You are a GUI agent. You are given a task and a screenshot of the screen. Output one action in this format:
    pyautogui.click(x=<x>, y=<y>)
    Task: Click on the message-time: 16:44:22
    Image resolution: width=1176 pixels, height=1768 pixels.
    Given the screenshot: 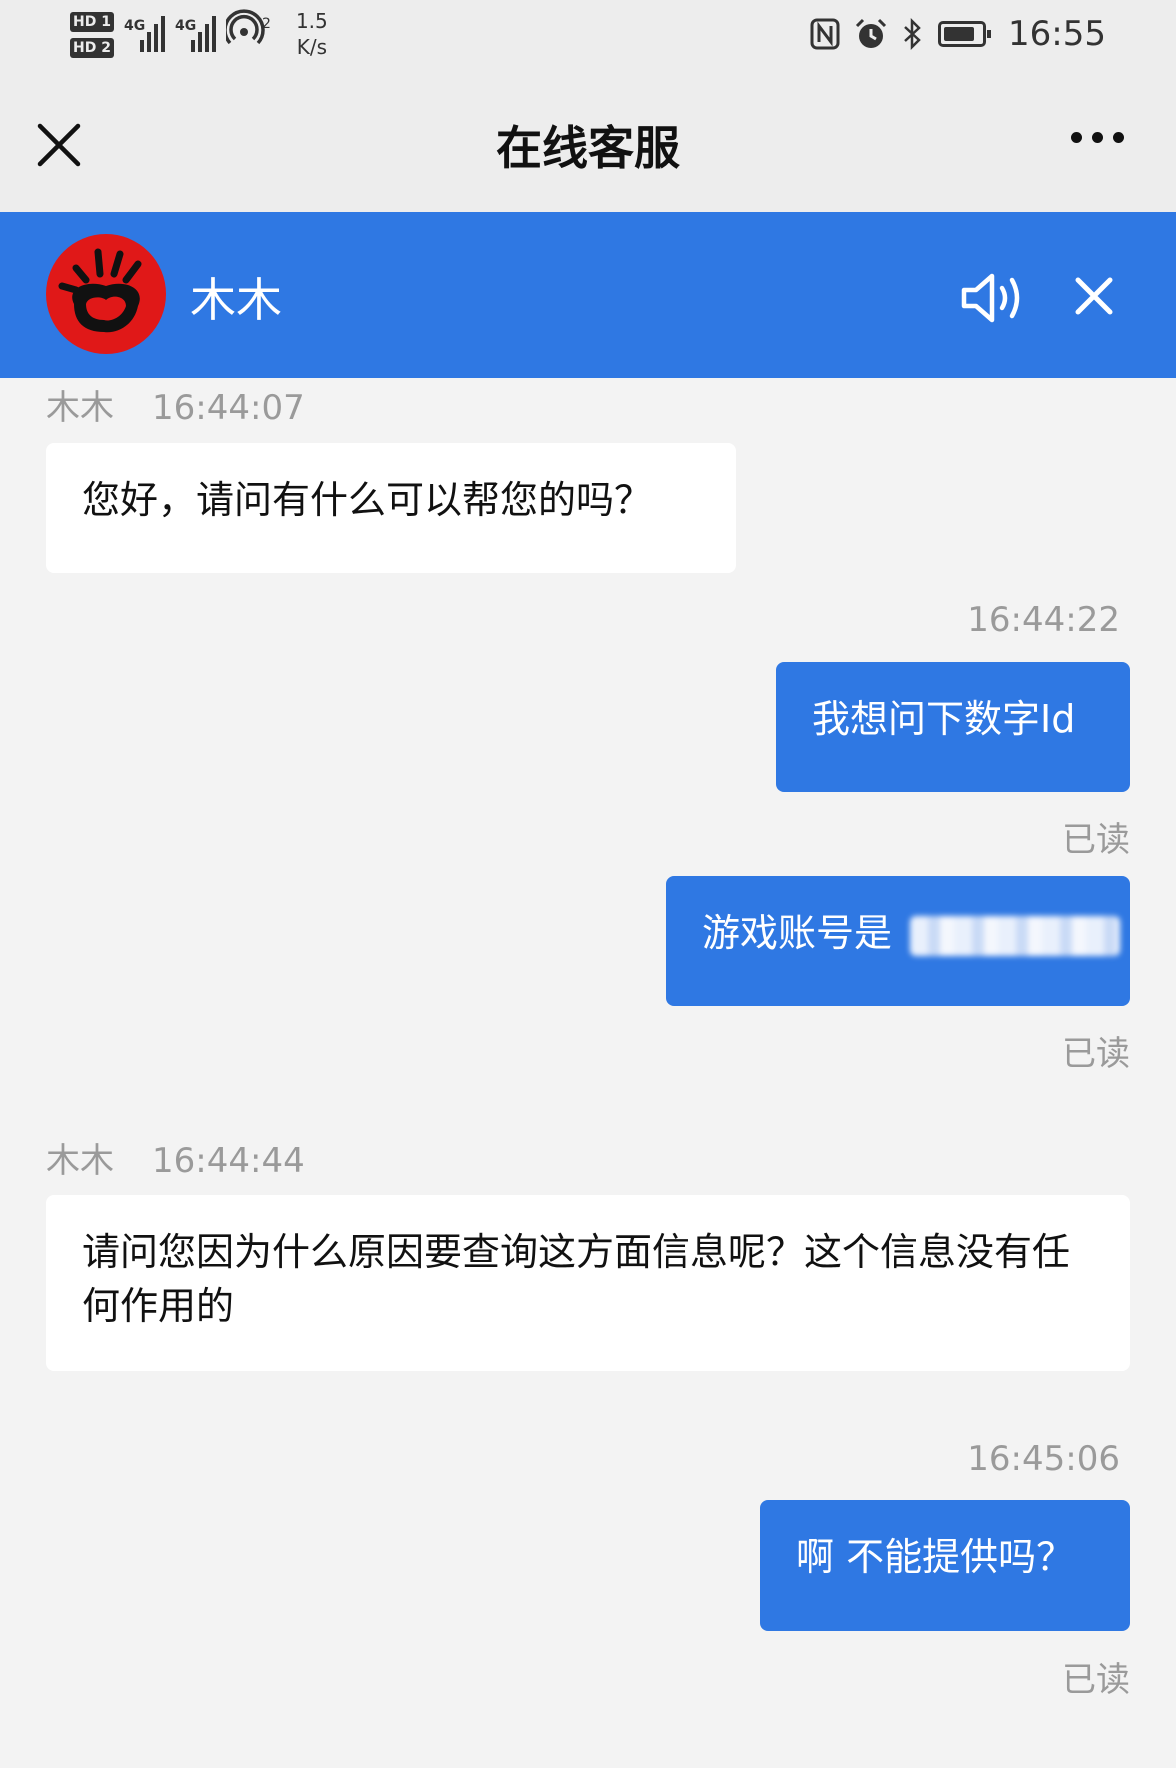 What is the action you would take?
    pyautogui.click(x=1043, y=620)
    